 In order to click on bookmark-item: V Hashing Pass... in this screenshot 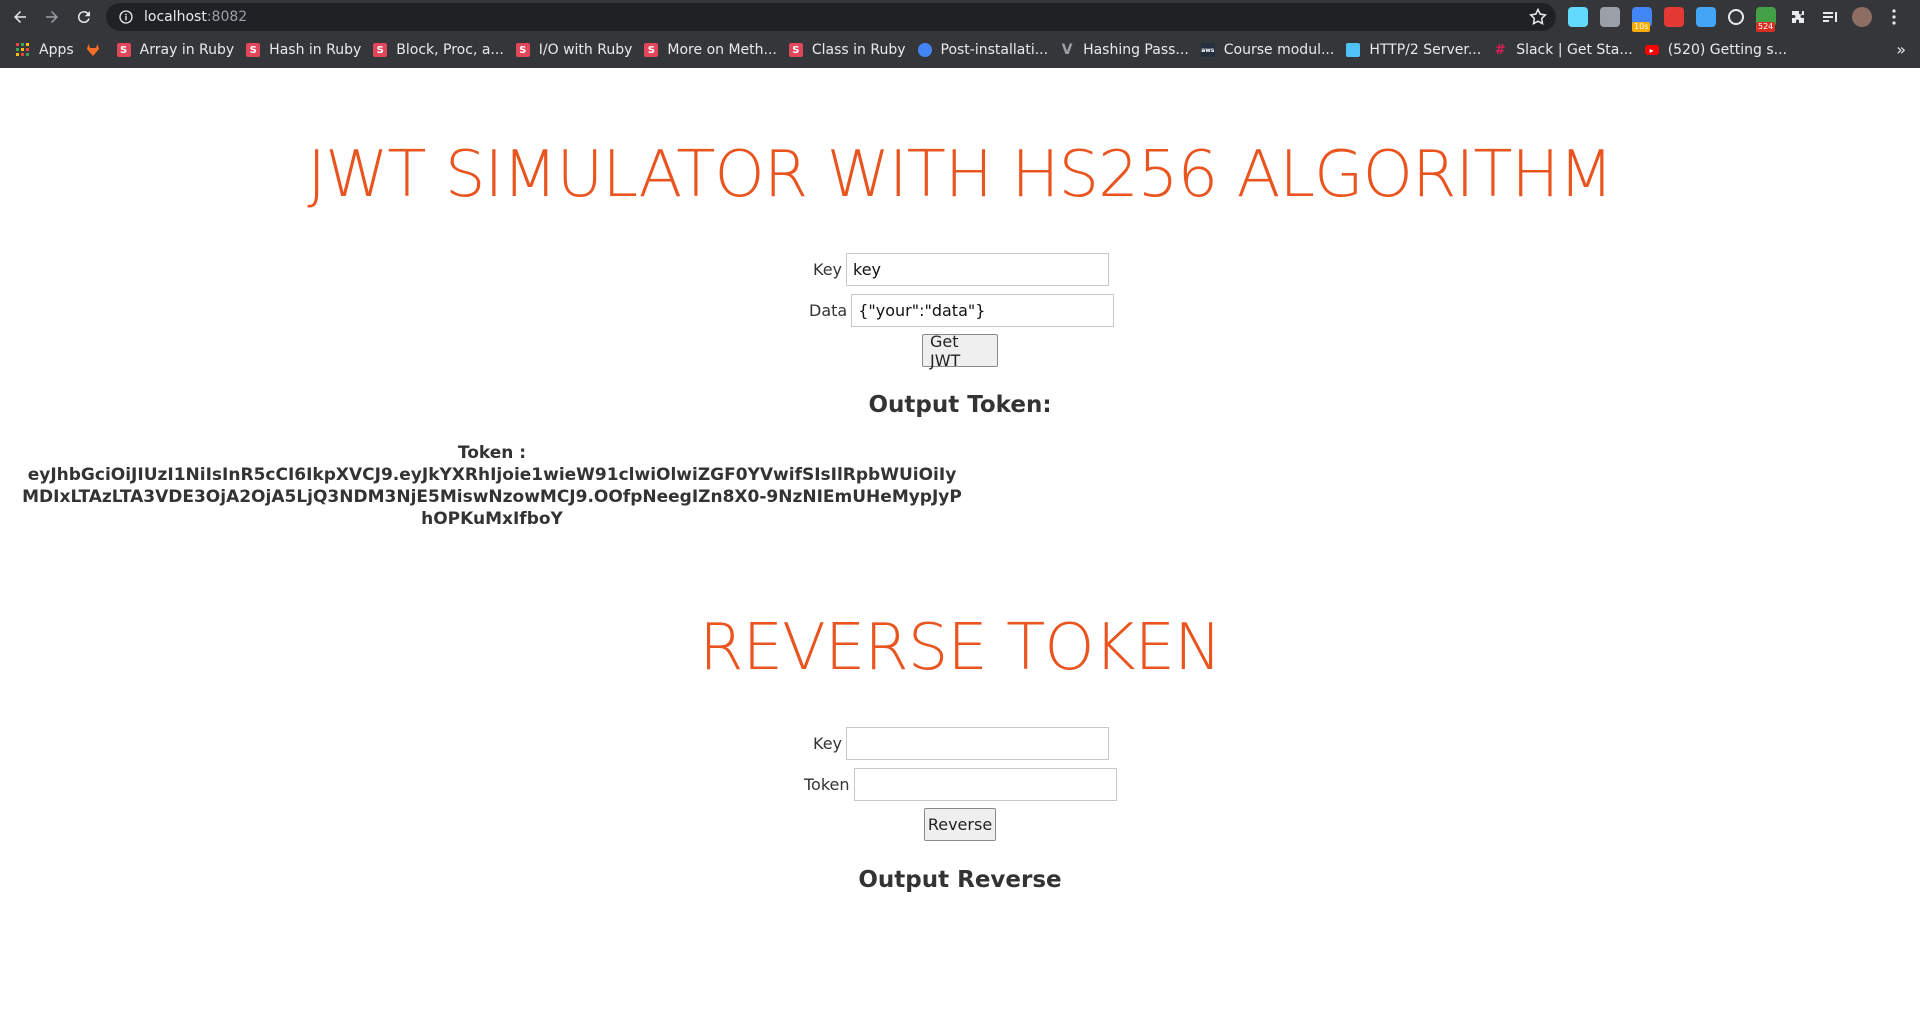, I will do `click(1126, 50)`.